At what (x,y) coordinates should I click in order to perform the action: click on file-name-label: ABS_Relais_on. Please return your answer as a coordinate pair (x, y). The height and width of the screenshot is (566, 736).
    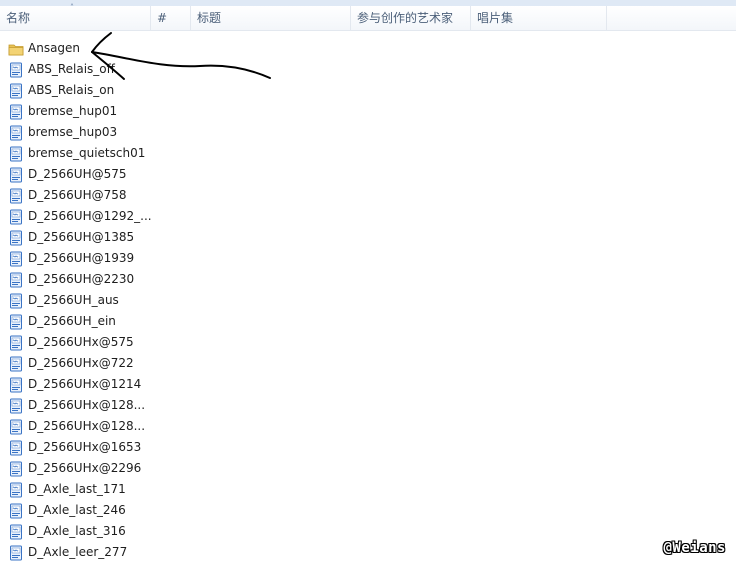
    Looking at the image, I should click on (71, 90).